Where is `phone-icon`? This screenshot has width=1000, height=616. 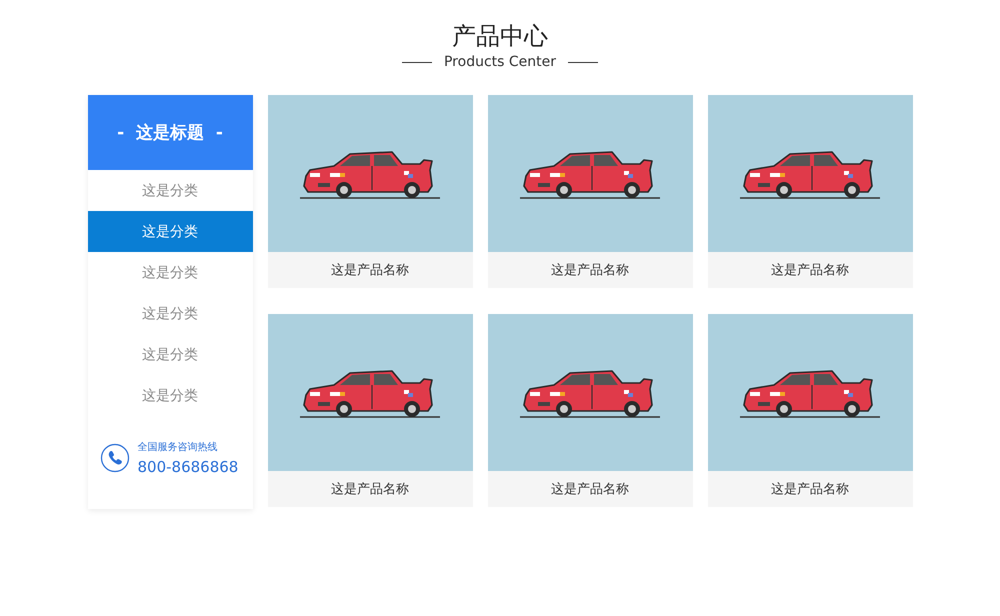
phone-icon is located at coordinates (115, 458).